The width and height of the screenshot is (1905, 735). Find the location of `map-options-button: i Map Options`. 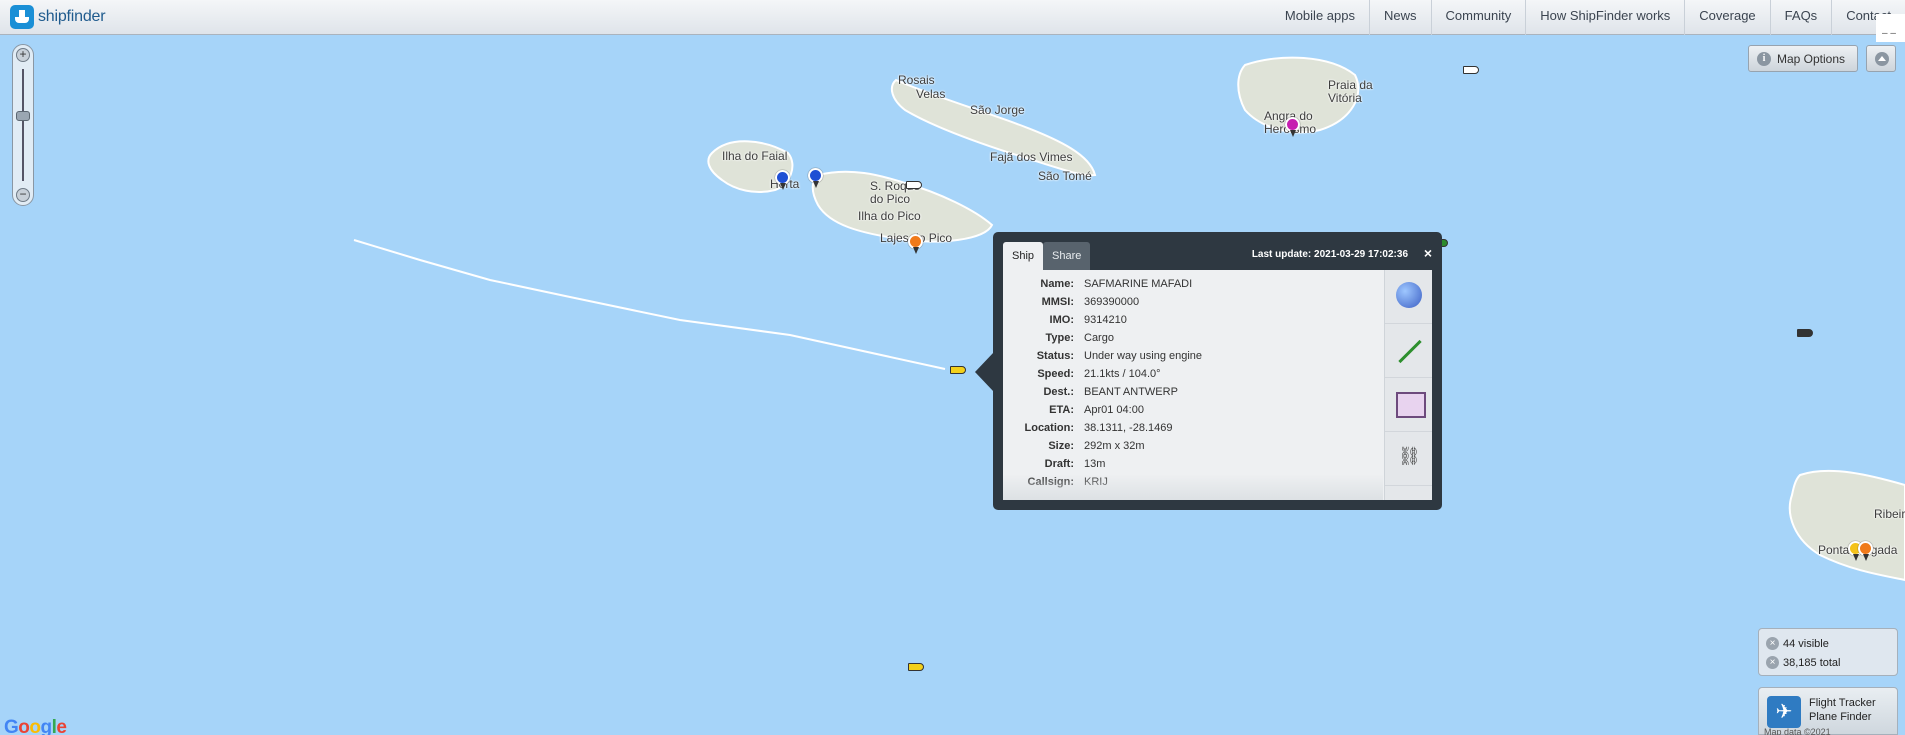

map-options-button: i Map Options is located at coordinates (1803, 58).